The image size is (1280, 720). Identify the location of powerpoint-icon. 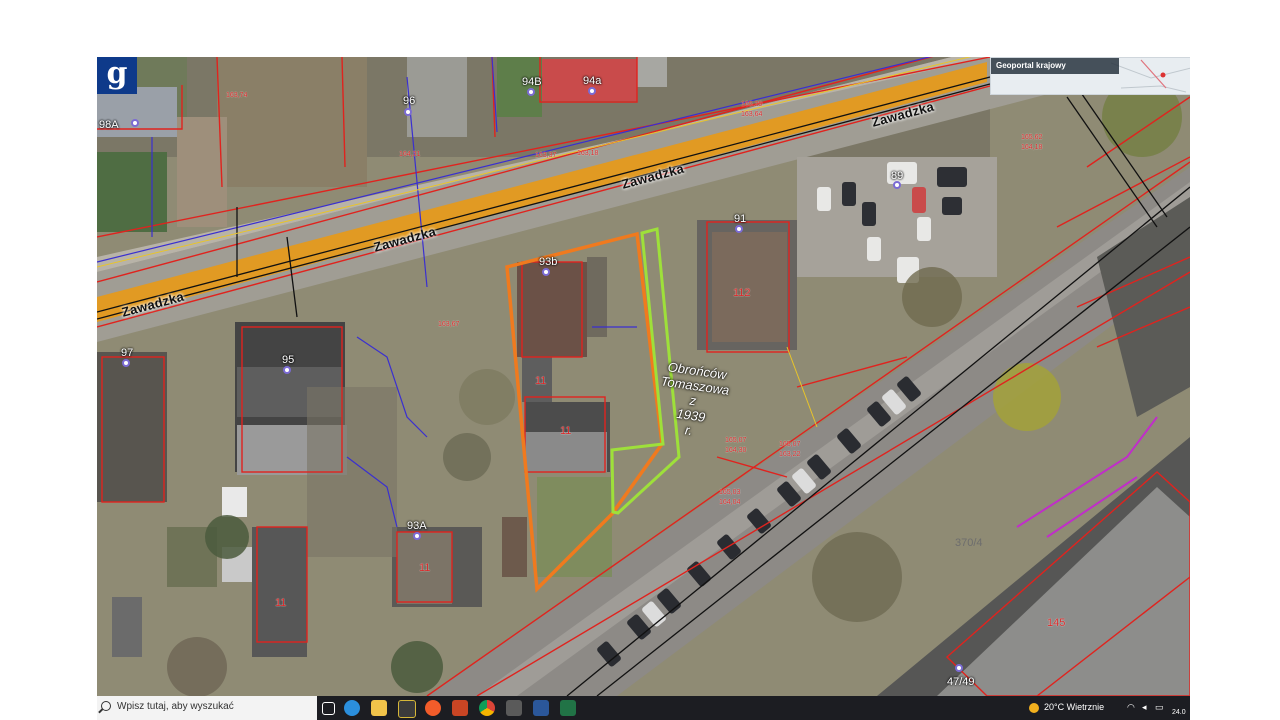
(460, 708).